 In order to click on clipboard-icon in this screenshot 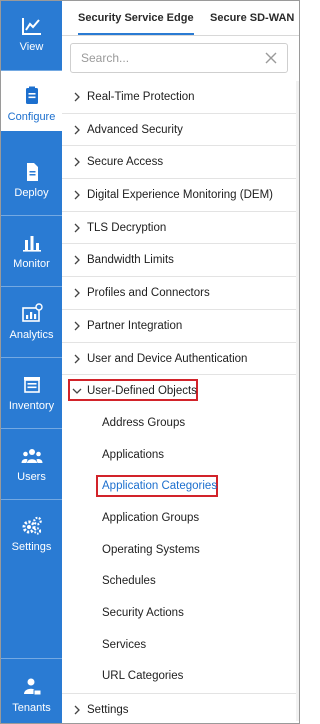, I will do `click(31, 95)`.